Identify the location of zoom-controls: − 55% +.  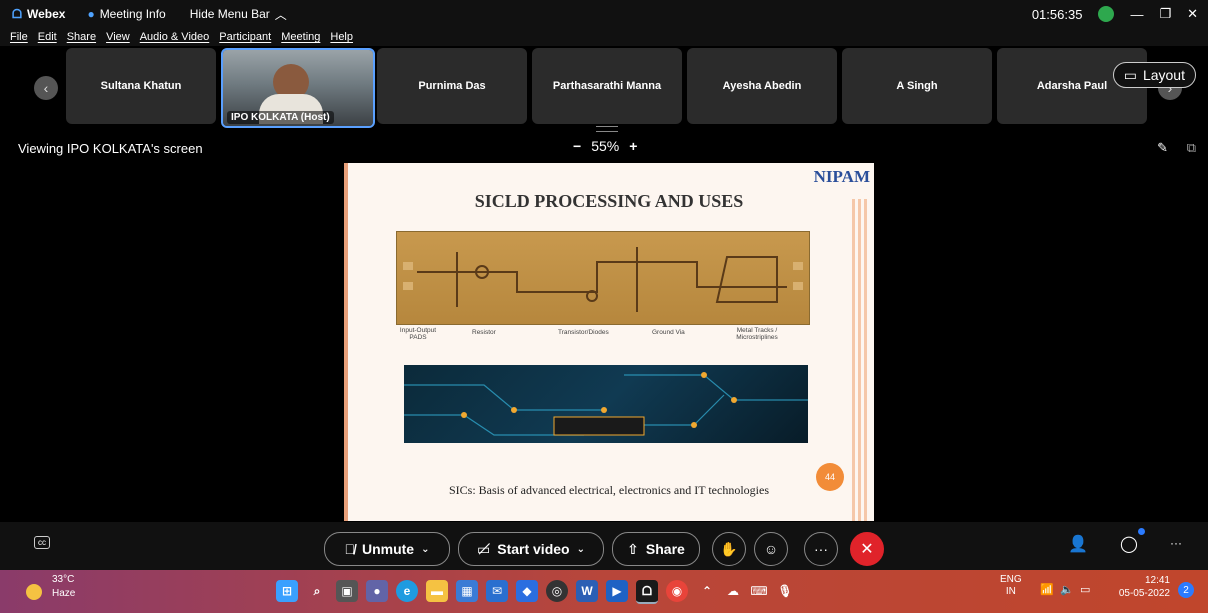
(605, 146).